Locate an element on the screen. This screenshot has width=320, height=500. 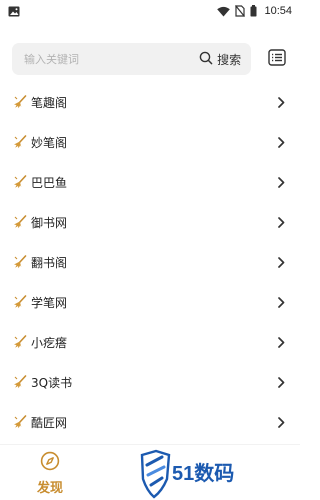
source-name: 巴巴鱼 is located at coordinates (49, 182).